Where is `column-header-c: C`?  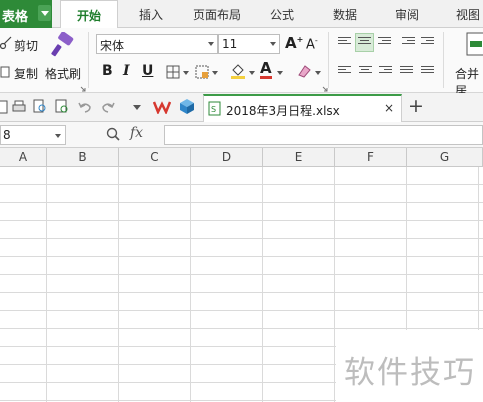 column-header-c: C is located at coordinates (155, 157).